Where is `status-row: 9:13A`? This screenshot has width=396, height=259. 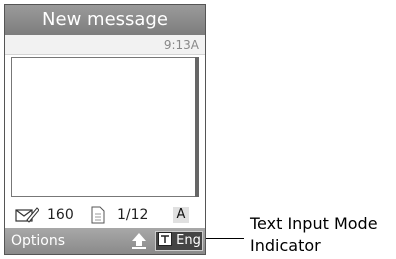
status-row: 9:13A is located at coordinates (105, 45).